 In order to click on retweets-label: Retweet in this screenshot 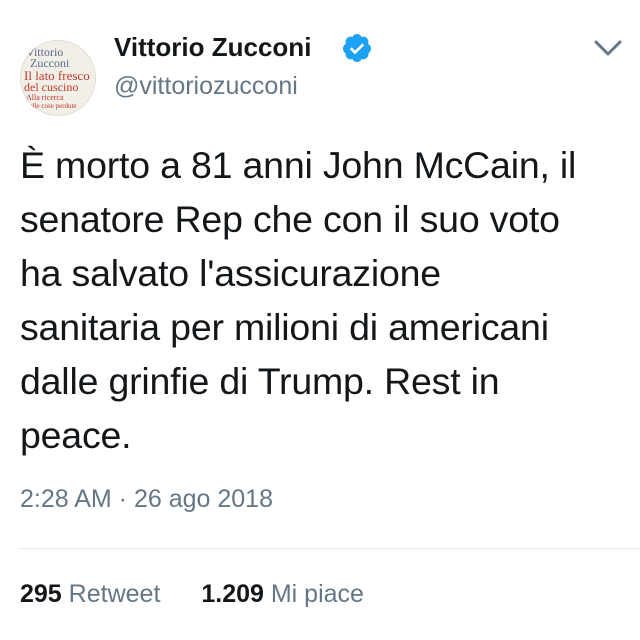, I will do `click(114, 594)`.